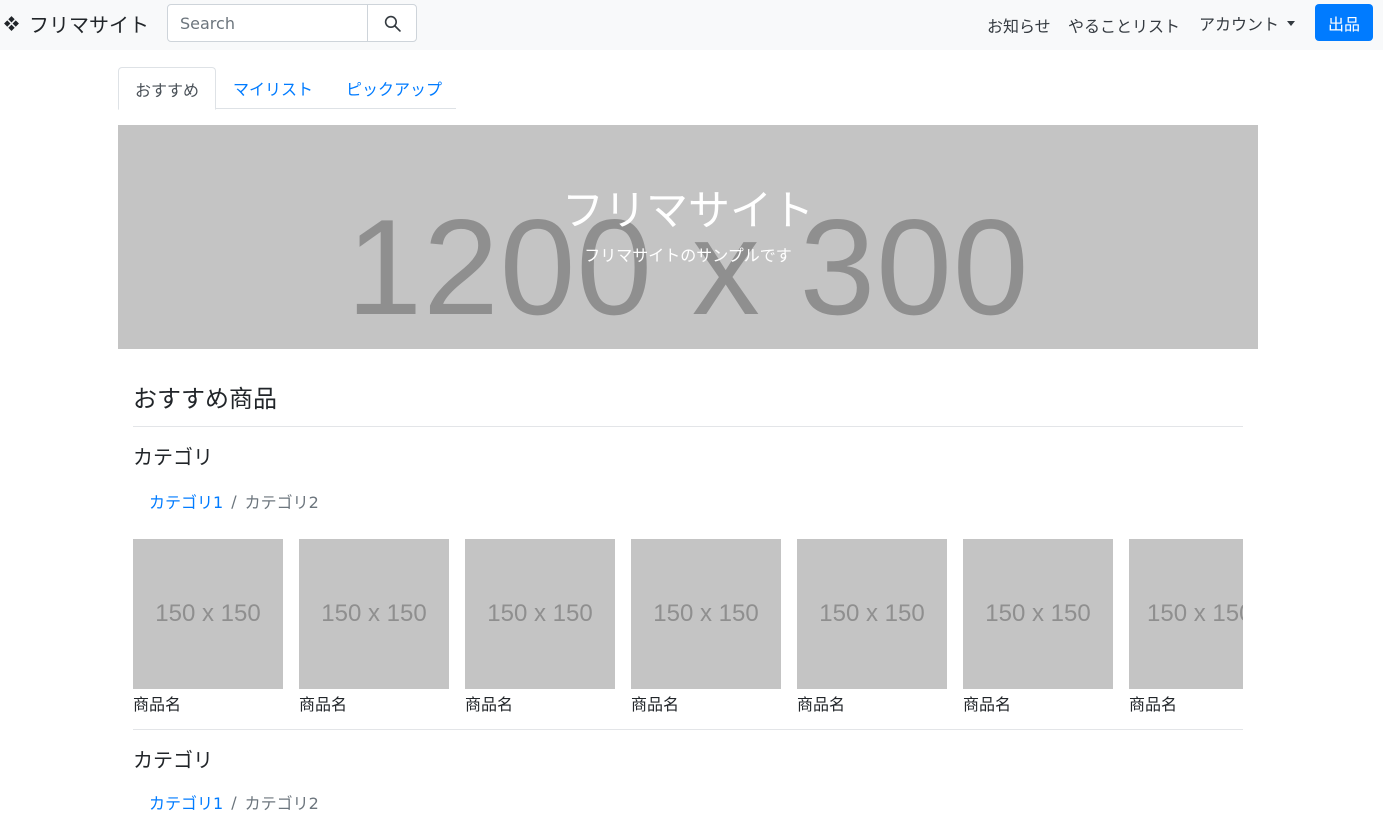 Image resolution: width=1383 pixels, height=814 pixels. I want to click on top-navbar: フリマサイト お知らせ やることリスト アカウント 出品, so click(691, 25).